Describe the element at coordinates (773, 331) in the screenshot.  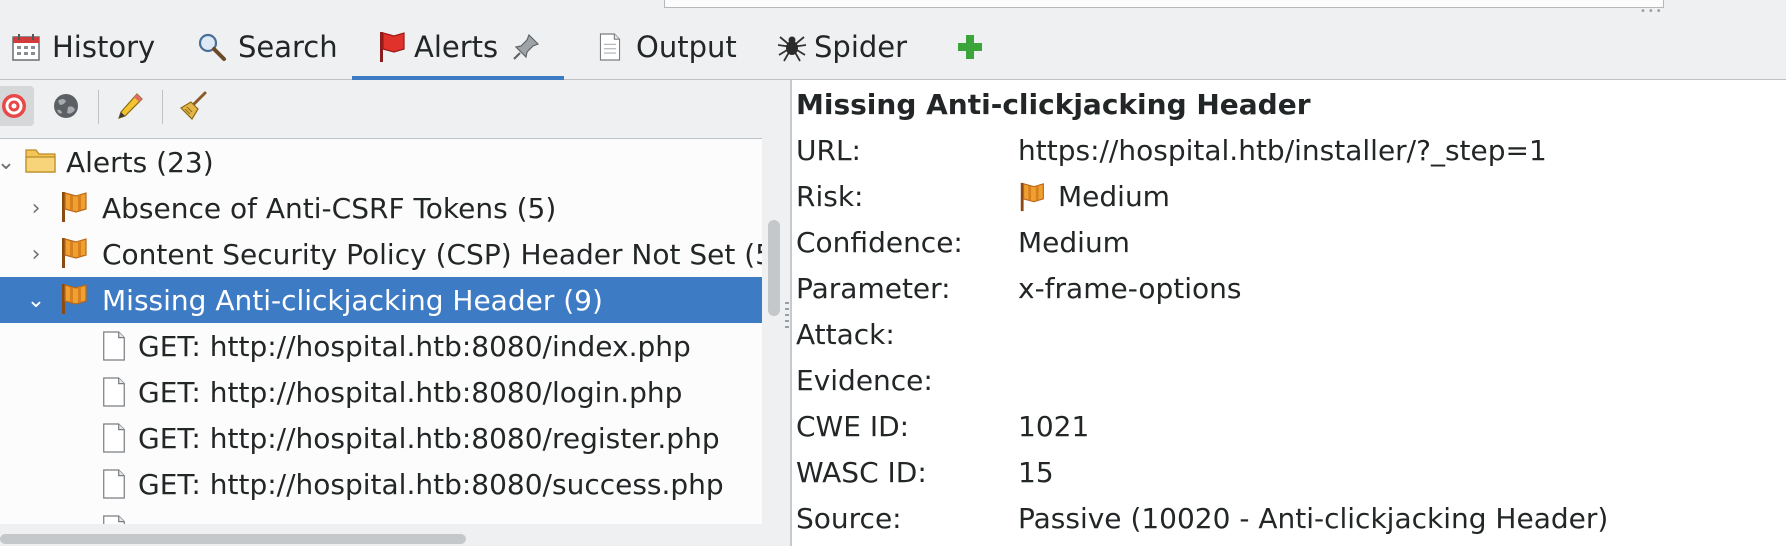
I see `tree-vertical-scrollbar` at that location.